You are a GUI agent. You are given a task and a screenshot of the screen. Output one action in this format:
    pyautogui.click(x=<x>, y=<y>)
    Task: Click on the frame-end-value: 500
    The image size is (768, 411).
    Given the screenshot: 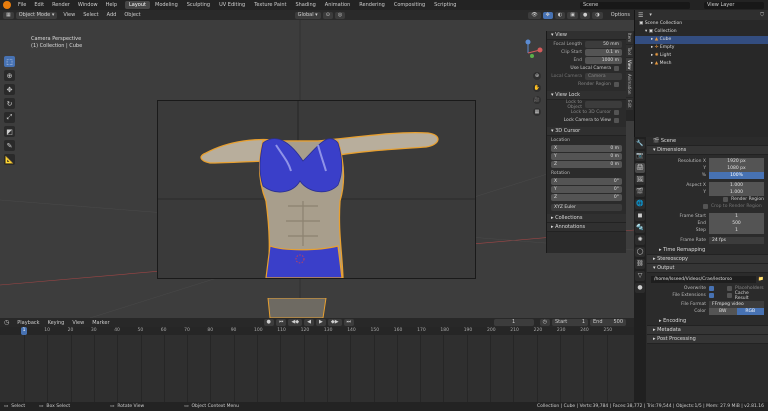 What is the action you would take?
    pyautogui.click(x=736, y=223)
    